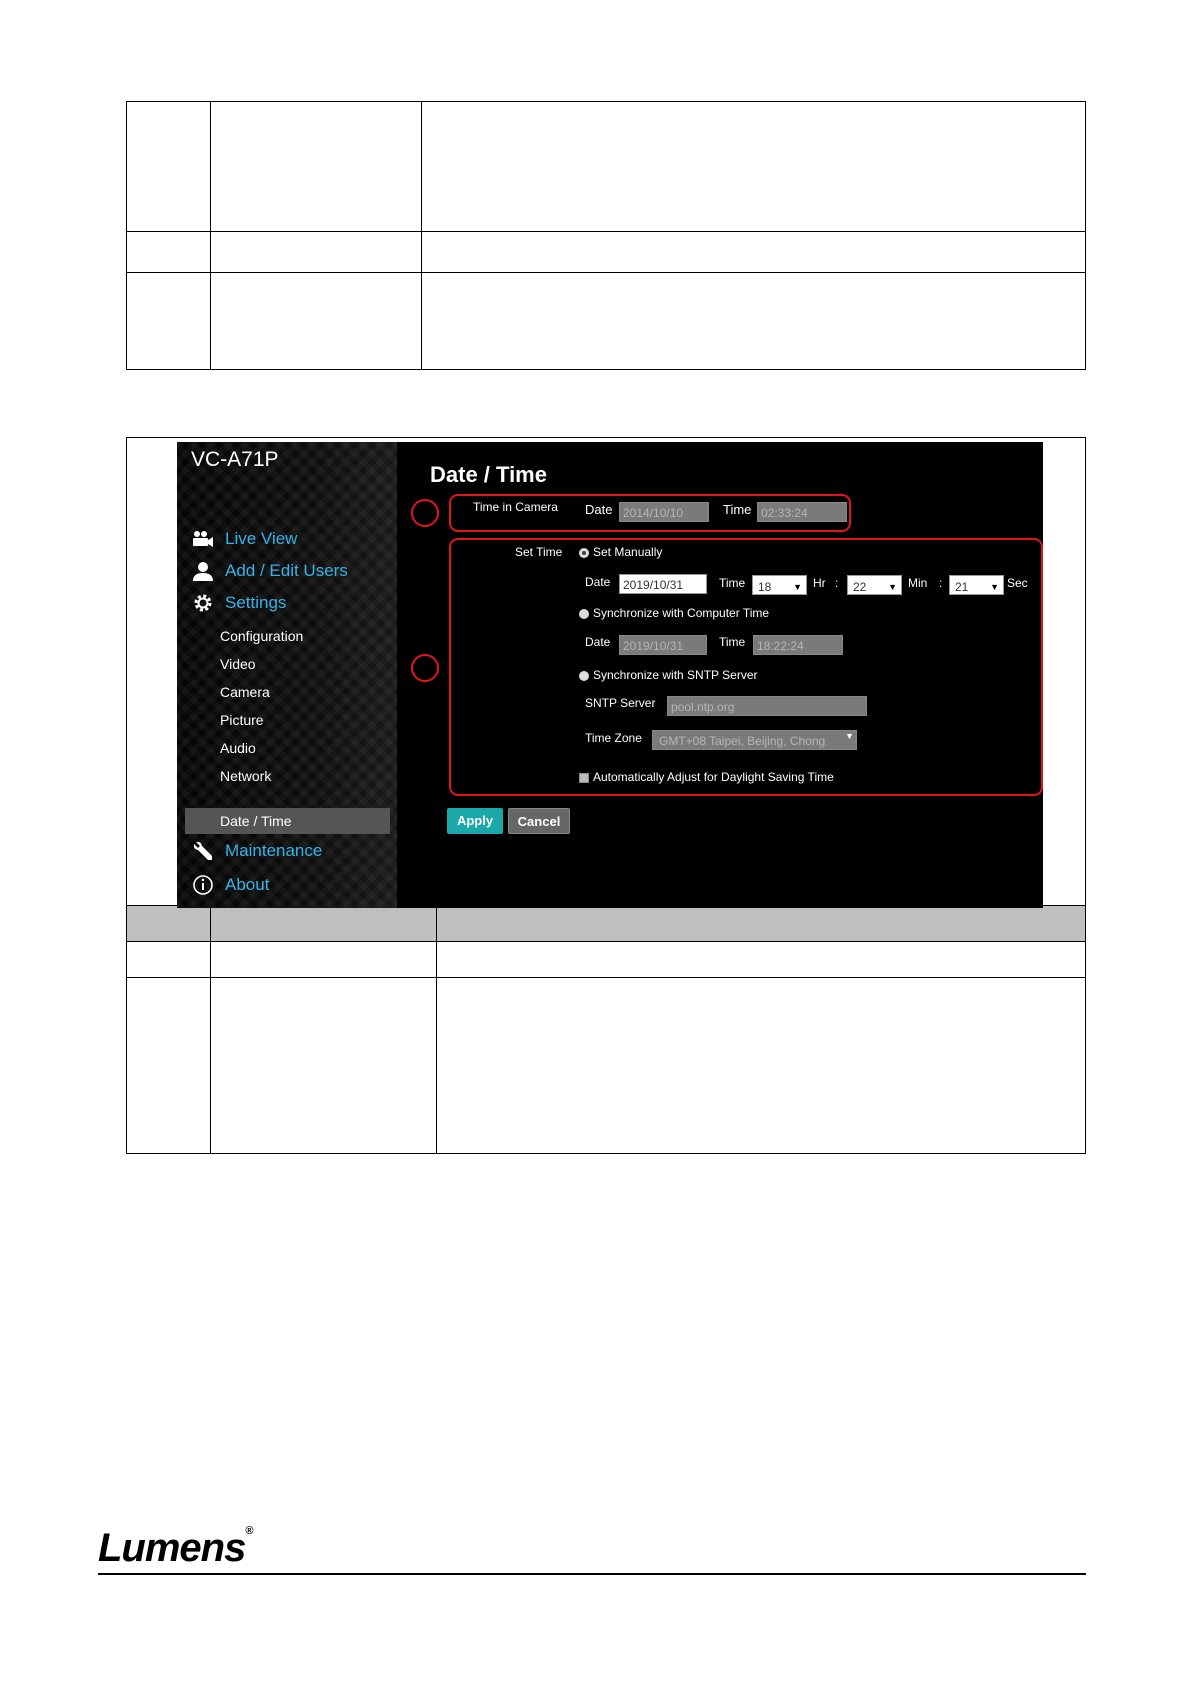 This screenshot has width=1190, height=1684. Describe the element at coordinates (539, 821) in the screenshot. I see `cancel-button: Cancel` at that location.